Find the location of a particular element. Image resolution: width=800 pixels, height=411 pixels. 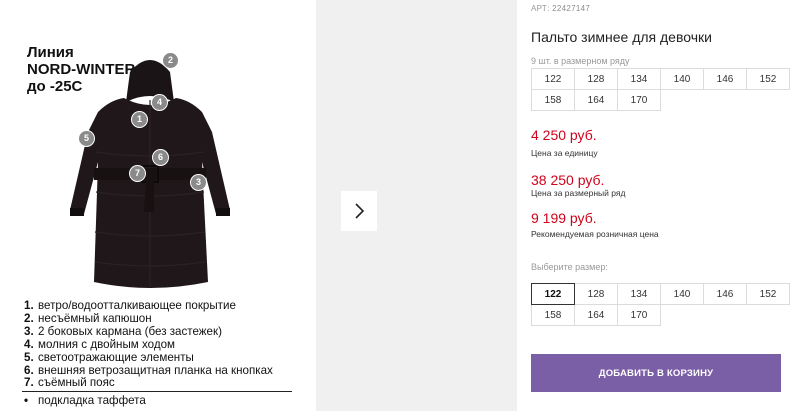

feature-item: 7. съёмный пояс is located at coordinates (69, 383).